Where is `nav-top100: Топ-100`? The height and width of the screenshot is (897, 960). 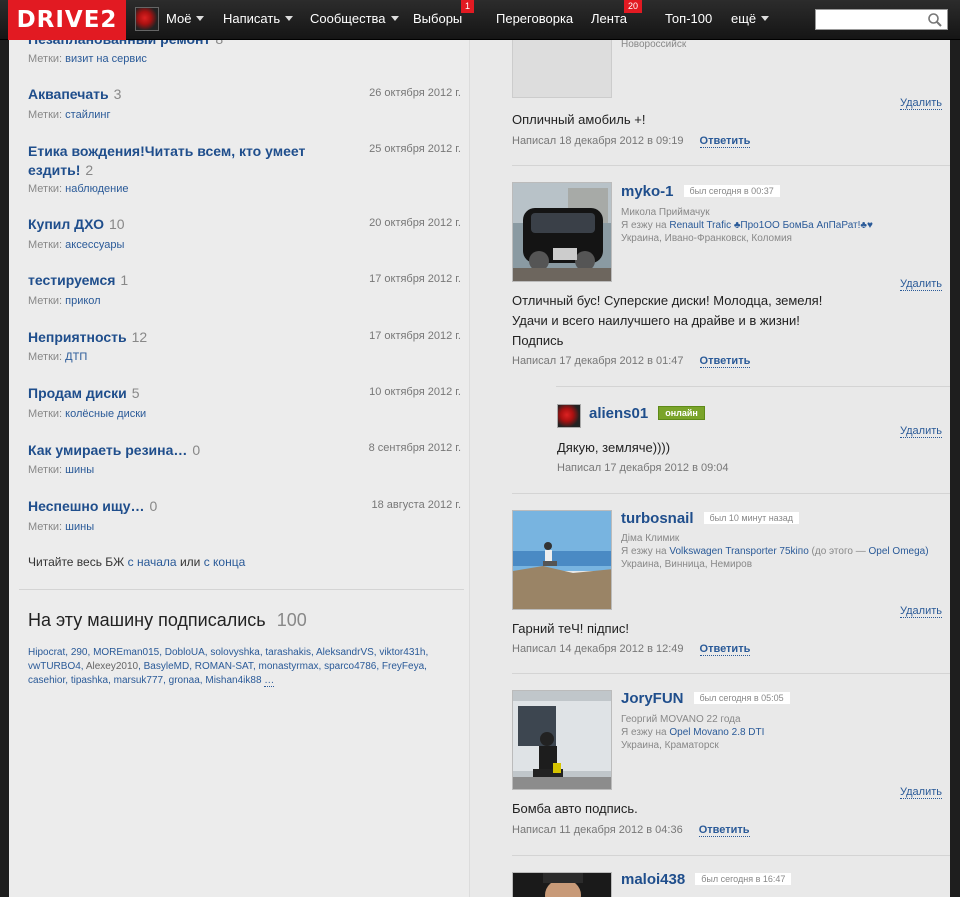 nav-top100: Топ-100 is located at coordinates (688, 20).